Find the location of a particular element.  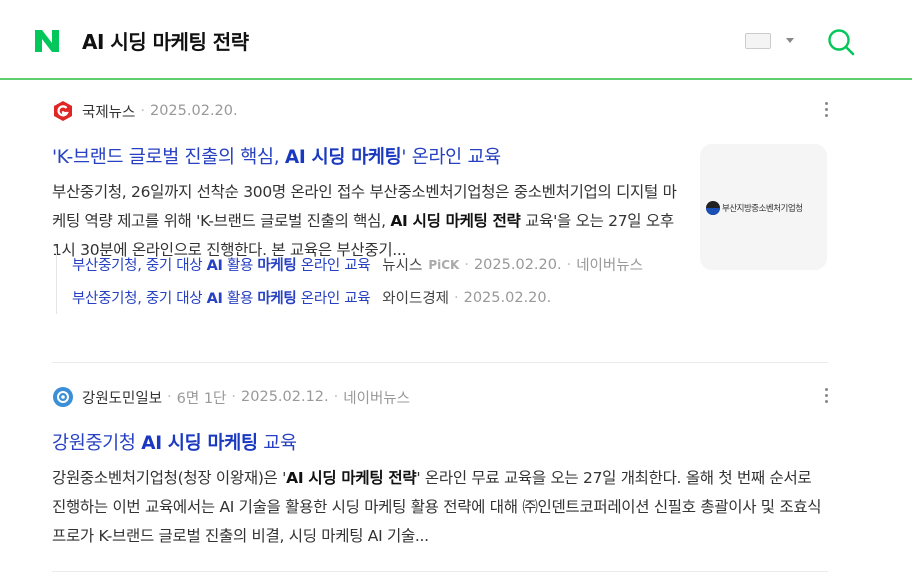

related-press-name: 뉴시스 is located at coordinates (402, 264).